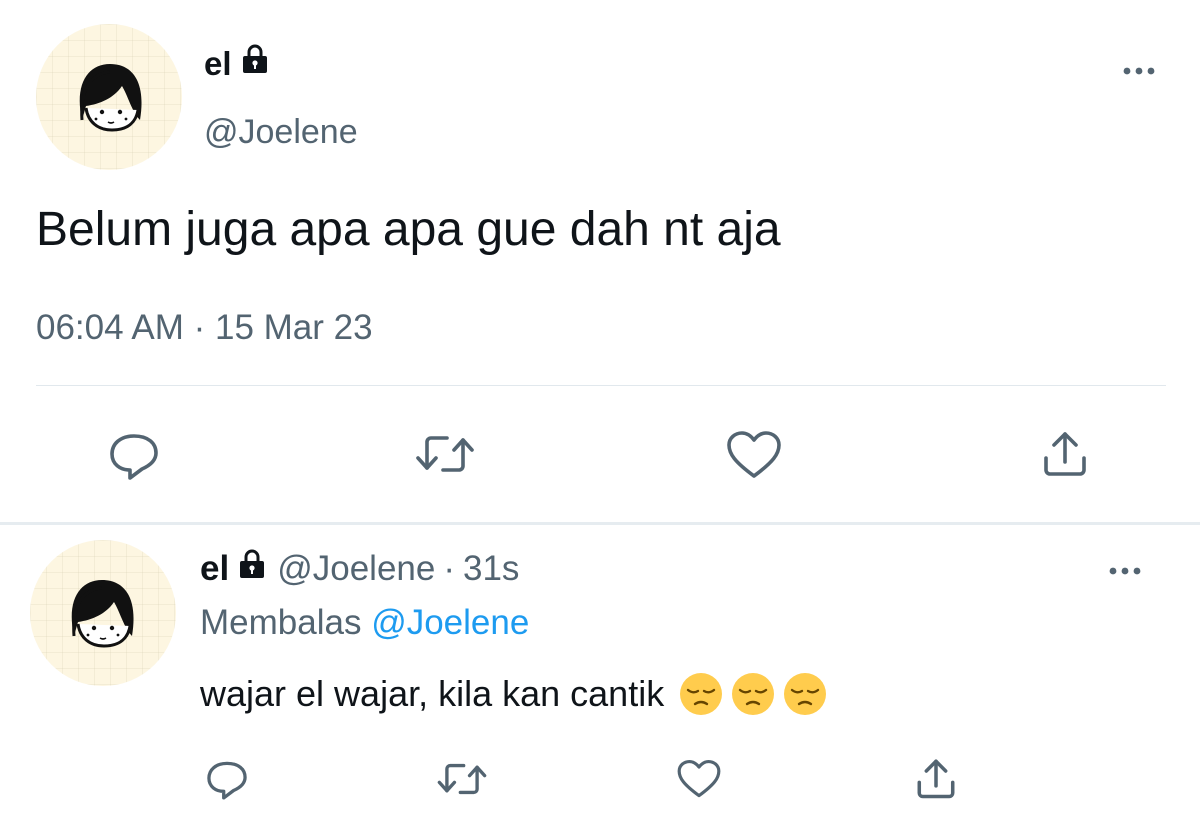 This screenshot has height=827, width=1200. What do you see at coordinates (408, 229) in the screenshot?
I see `tweet-text: Belum juga apa apa gue dah nt aja` at bounding box center [408, 229].